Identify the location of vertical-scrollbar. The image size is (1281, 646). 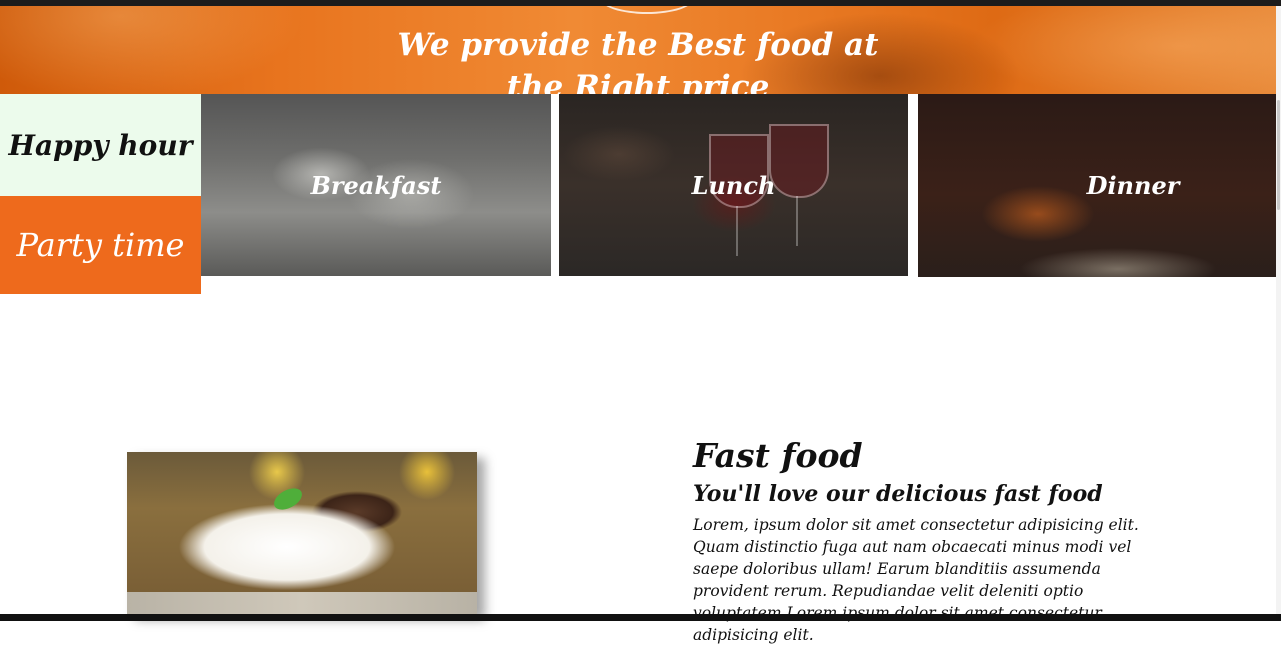
(1278, 310).